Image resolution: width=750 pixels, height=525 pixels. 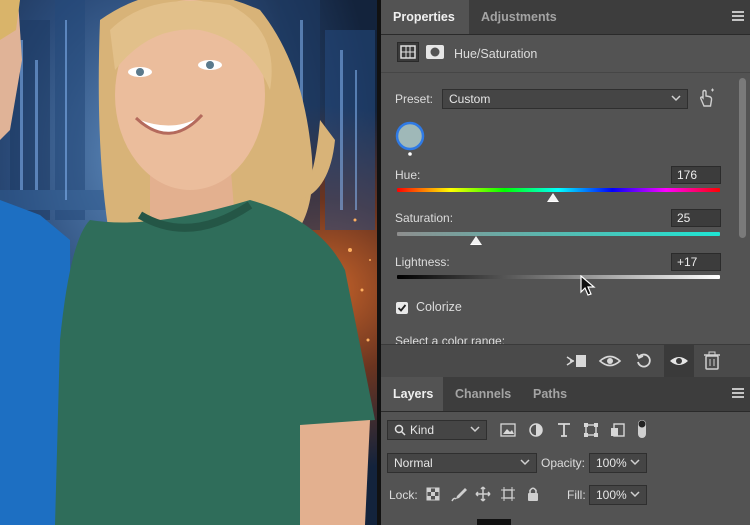 I want to click on lock-transparent-pixels-icon, so click(x=433, y=494).